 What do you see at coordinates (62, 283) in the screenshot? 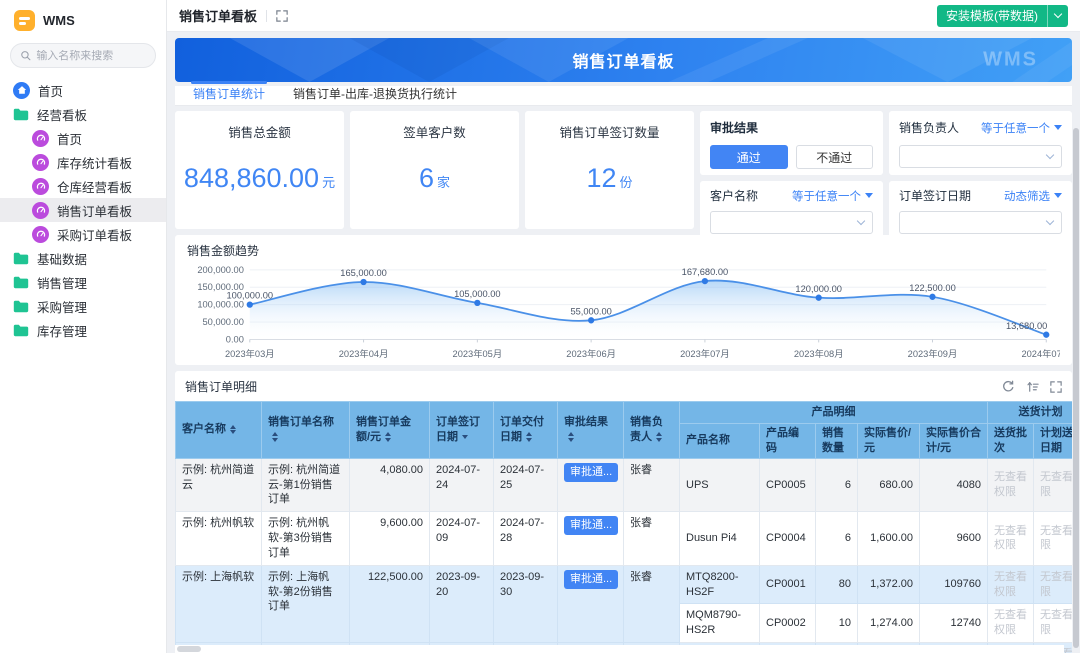
I see `sidebar-group-label: 销售管理` at bounding box center [62, 283].